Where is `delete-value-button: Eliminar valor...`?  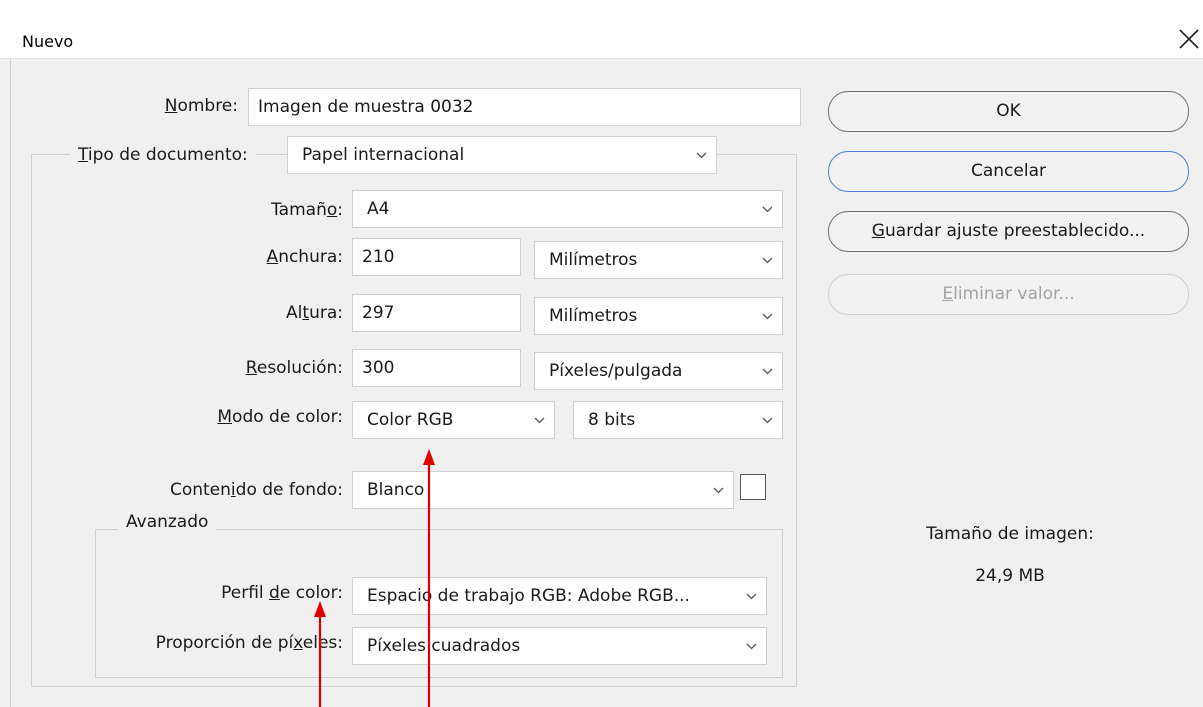 delete-value-button: Eliminar valor... is located at coordinates (1008, 294).